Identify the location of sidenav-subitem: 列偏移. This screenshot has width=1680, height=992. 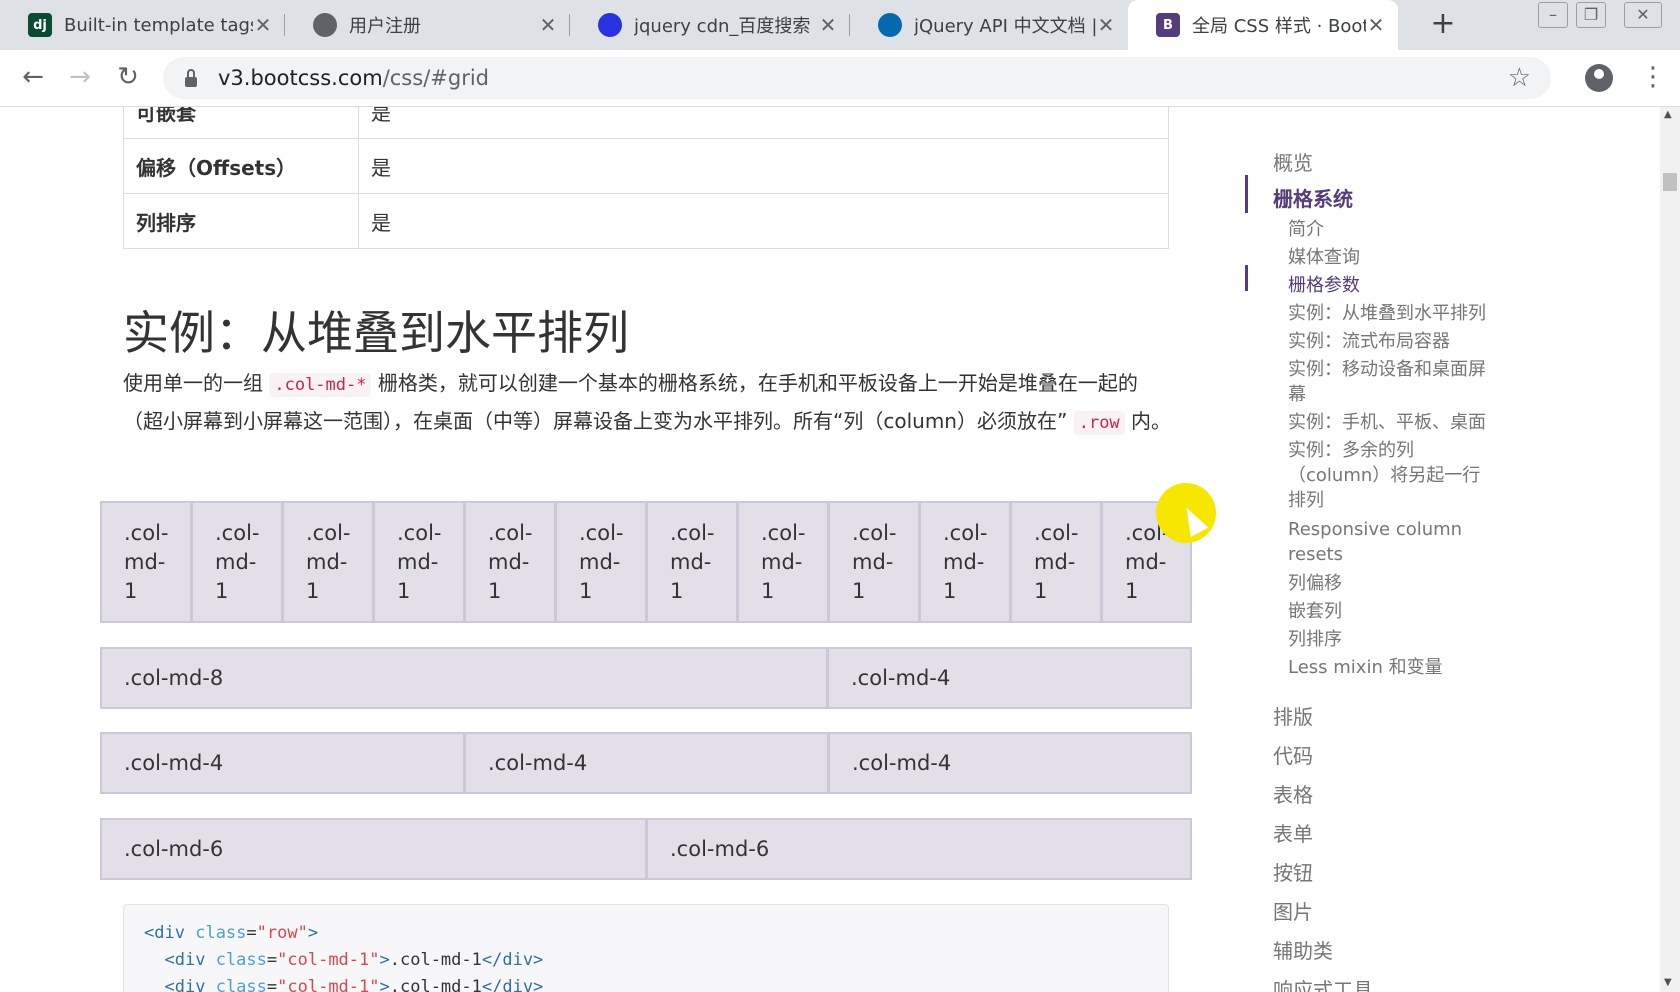
(1393, 583).